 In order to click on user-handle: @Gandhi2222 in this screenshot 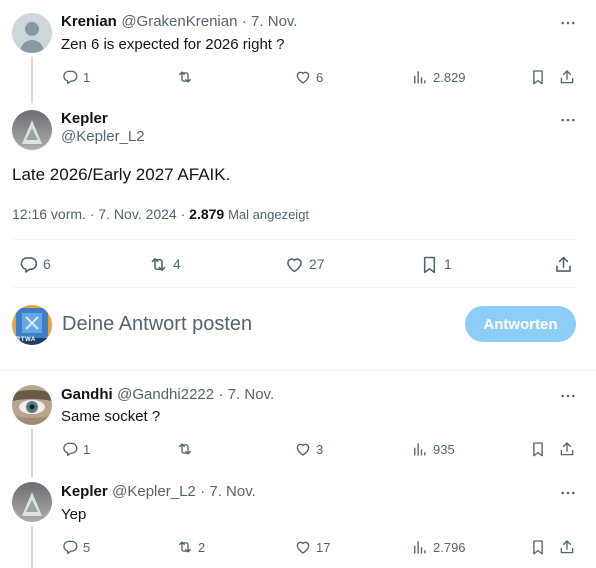, I will do `click(165, 394)`.